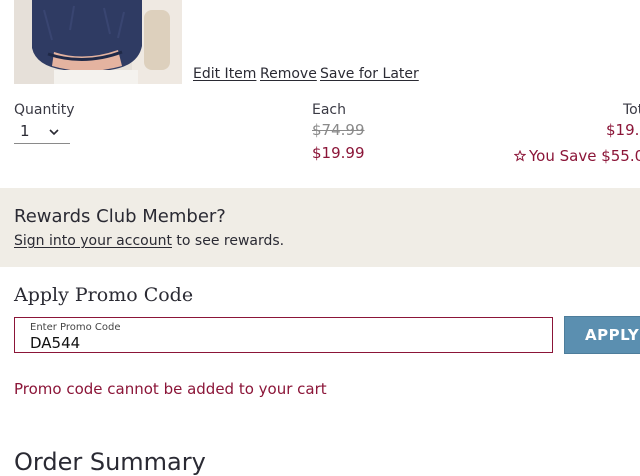 This screenshot has height=476, width=640. I want to click on star-outline-icon, so click(520, 155).